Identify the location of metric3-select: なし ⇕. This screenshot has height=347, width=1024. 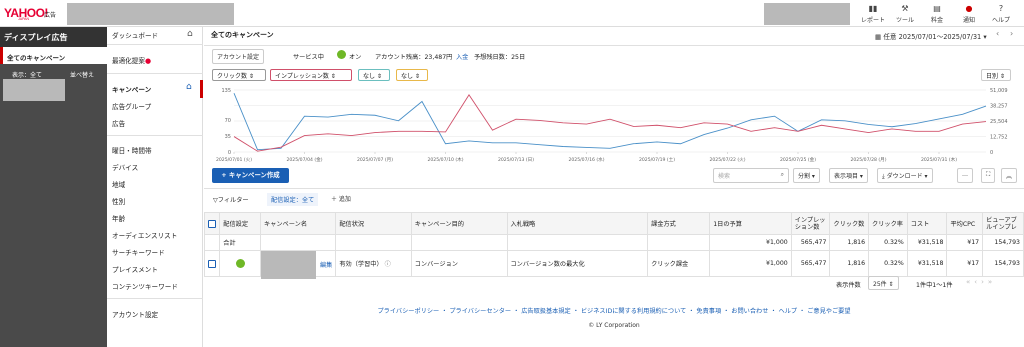
(374, 75).